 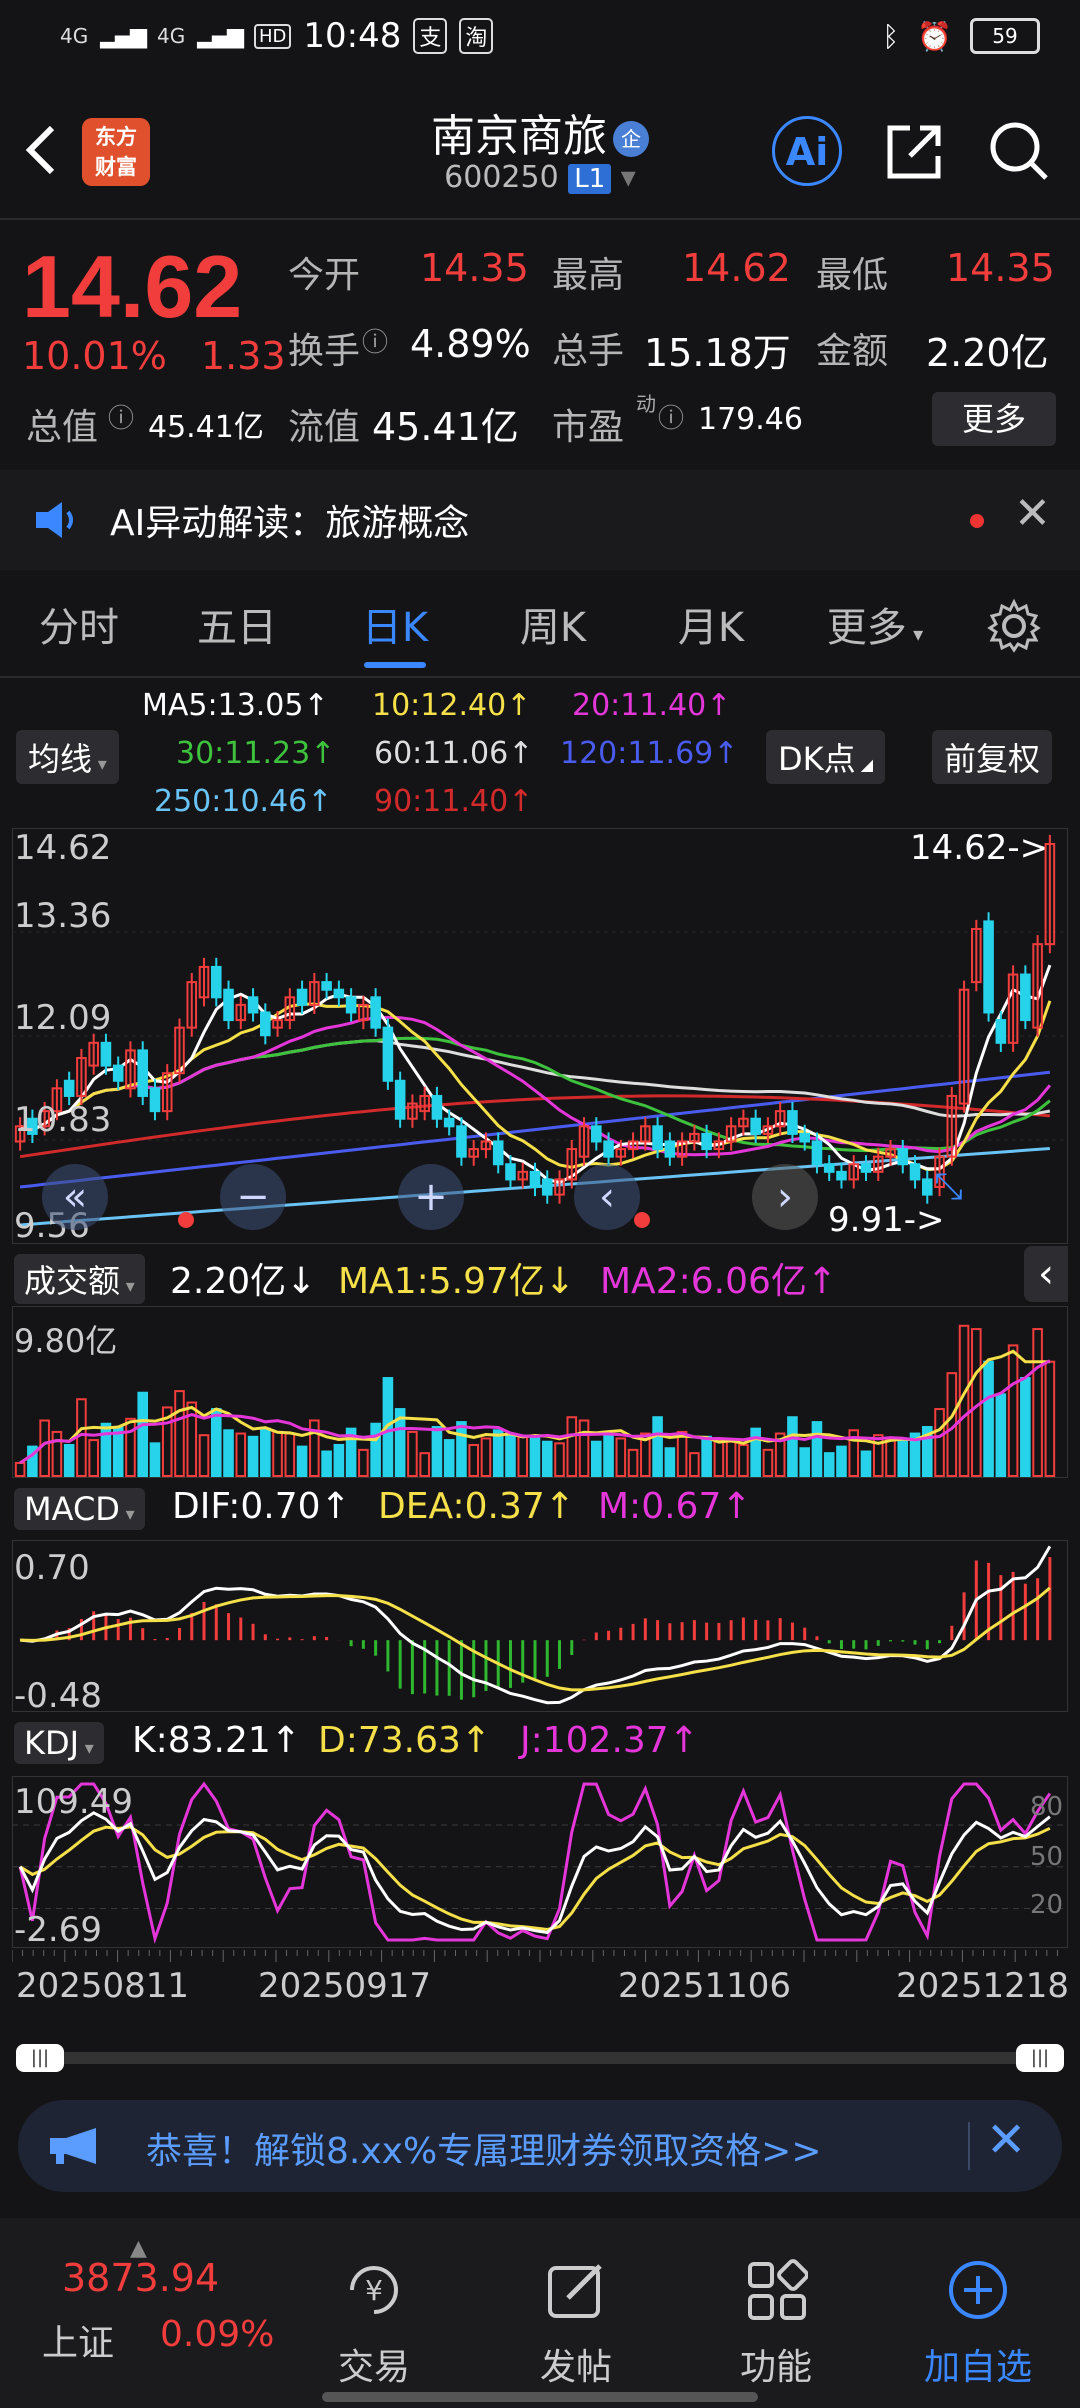 I want to click on macd-chart, so click(x=540, y=1626).